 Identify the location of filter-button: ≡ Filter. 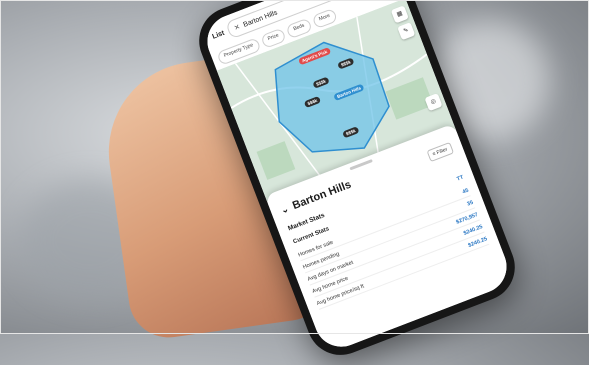
(440, 152).